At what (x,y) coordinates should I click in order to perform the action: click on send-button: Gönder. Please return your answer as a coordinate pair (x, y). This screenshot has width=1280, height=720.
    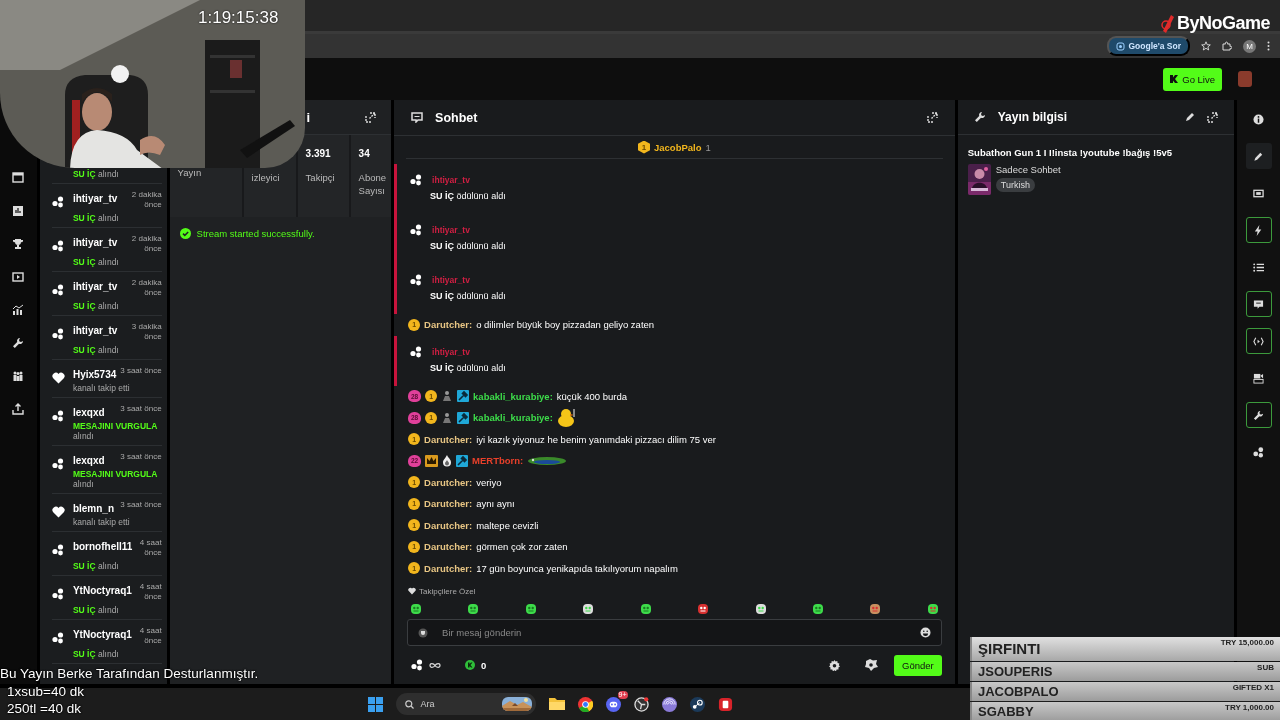
    Looking at the image, I should click on (918, 665).